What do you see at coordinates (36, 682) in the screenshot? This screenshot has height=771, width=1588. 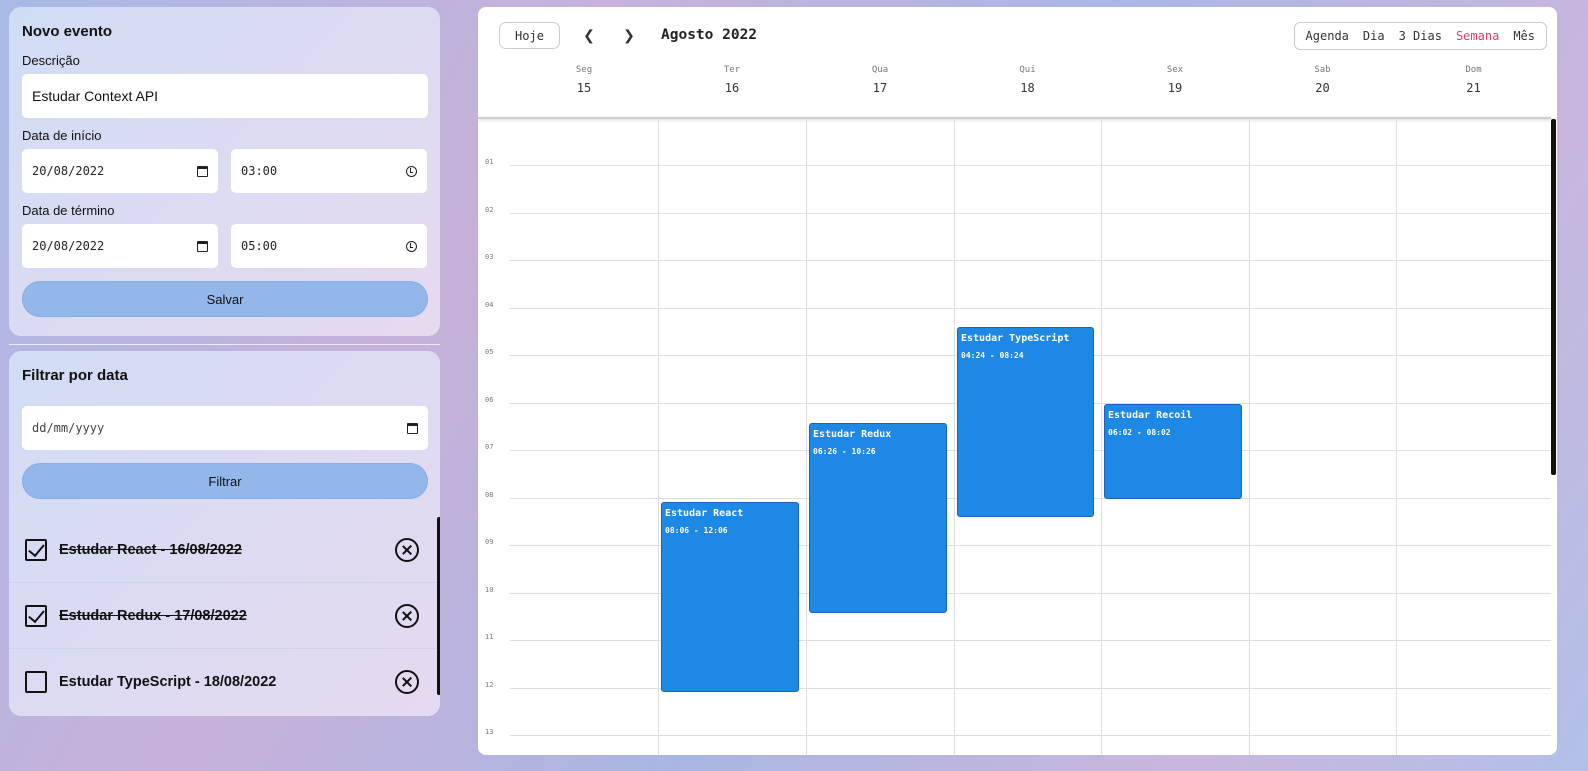 I see `checkbox-unchecked-icon` at bounding box center [36, 682].